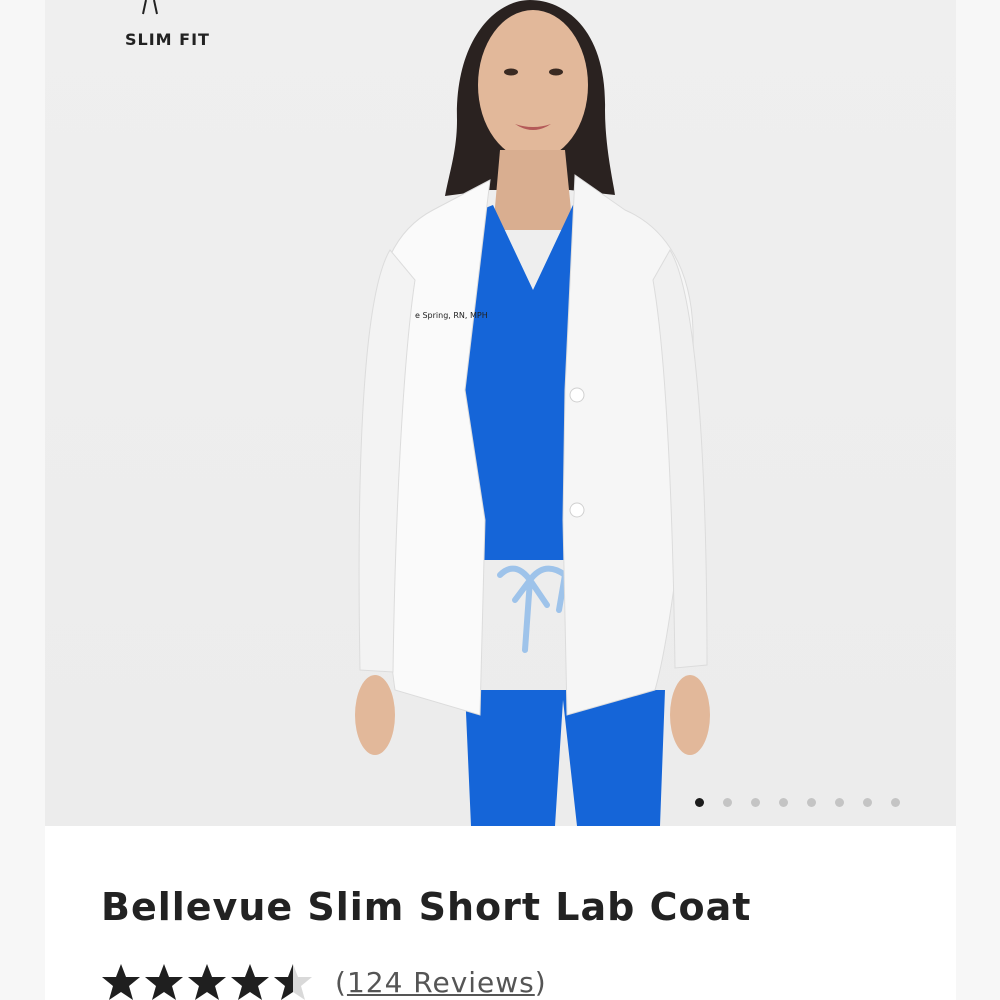 Image resolution: width=1000 pixels, height=1000 pixels. I want to click on reviews-open-paren: (, so click(341, 982).